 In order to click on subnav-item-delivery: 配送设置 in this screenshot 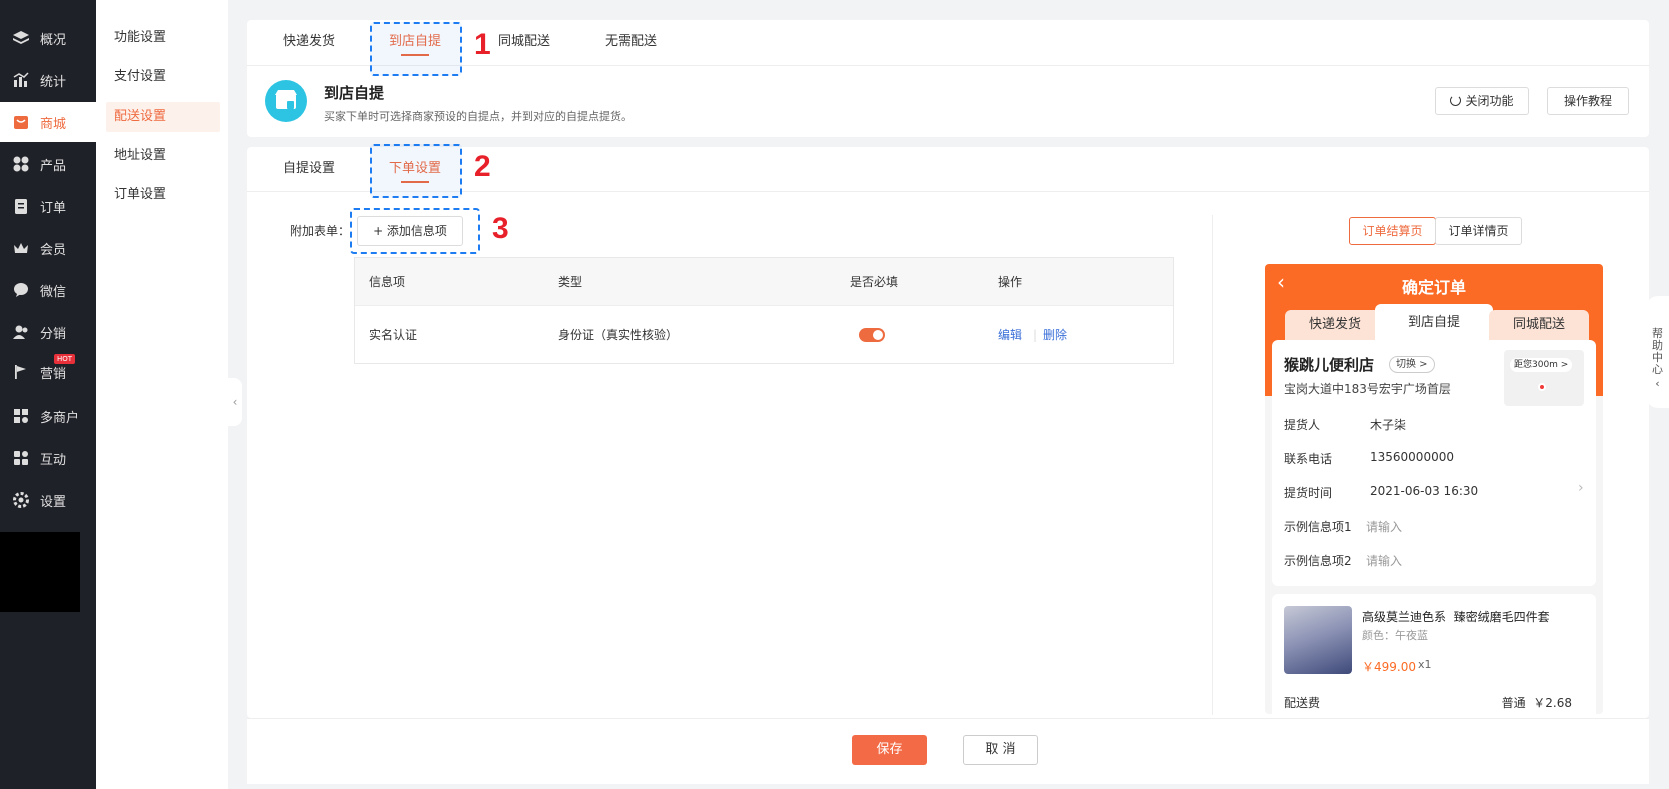, I will do `click(163, 117)`.